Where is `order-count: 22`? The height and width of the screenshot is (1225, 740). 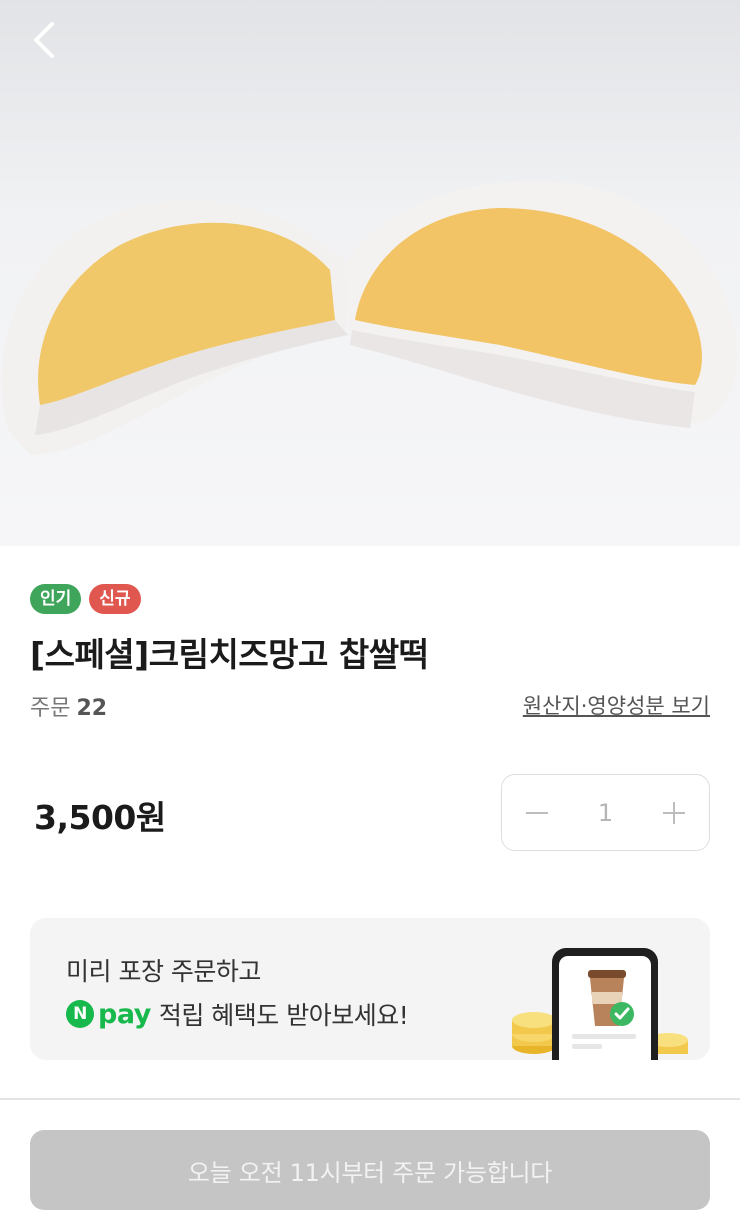
order-count: 22 is located at coordinates (92, 708).